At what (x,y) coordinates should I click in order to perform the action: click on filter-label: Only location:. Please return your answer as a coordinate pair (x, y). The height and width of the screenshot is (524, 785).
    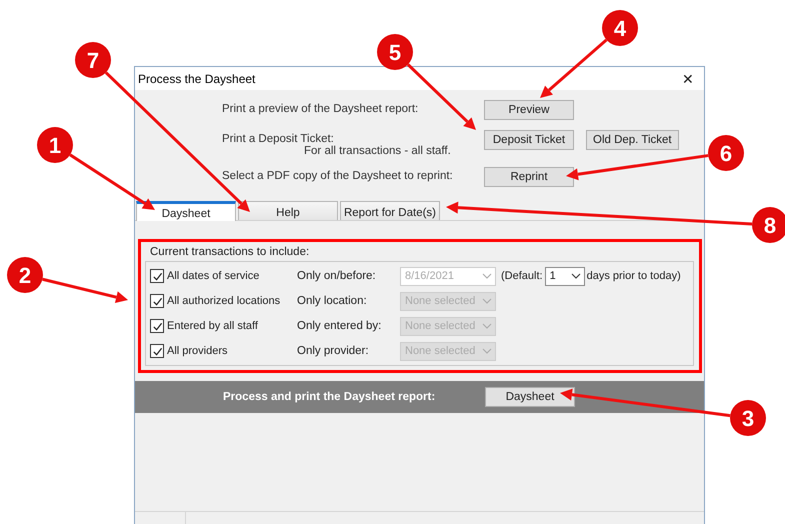
    Looking at the image, I should click on (332, 301).